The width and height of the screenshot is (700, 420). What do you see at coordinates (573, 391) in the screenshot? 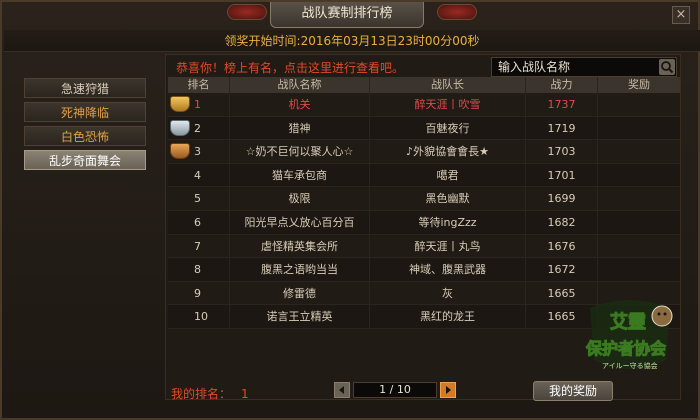
I see `my-award-button: 我的奖励` at bounding box center [573, 391].